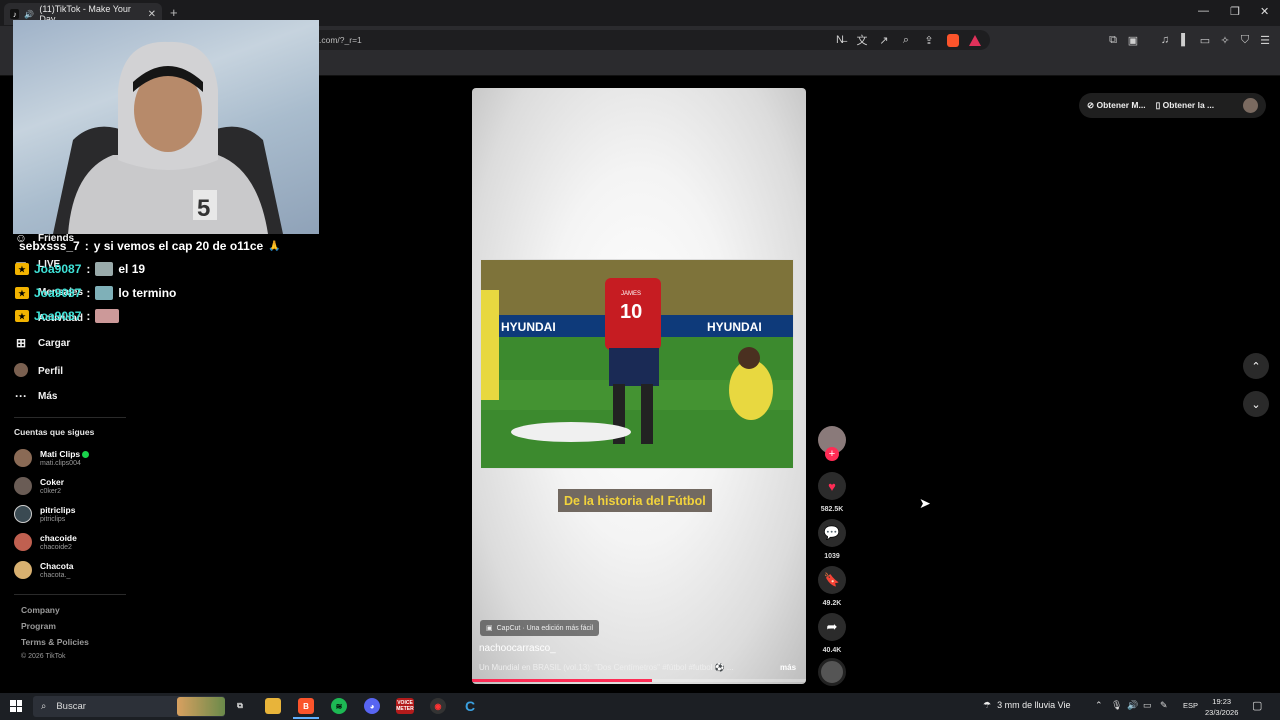  I want to click on wallet-icon: ▭, so click(1205, 40).